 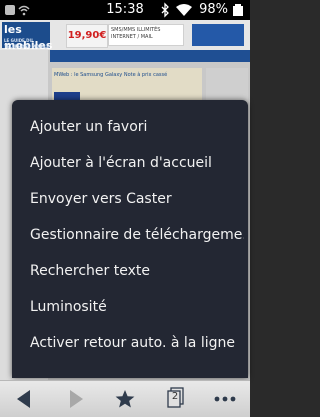 I want to click on ad-banner, so click(x=218, y=35).